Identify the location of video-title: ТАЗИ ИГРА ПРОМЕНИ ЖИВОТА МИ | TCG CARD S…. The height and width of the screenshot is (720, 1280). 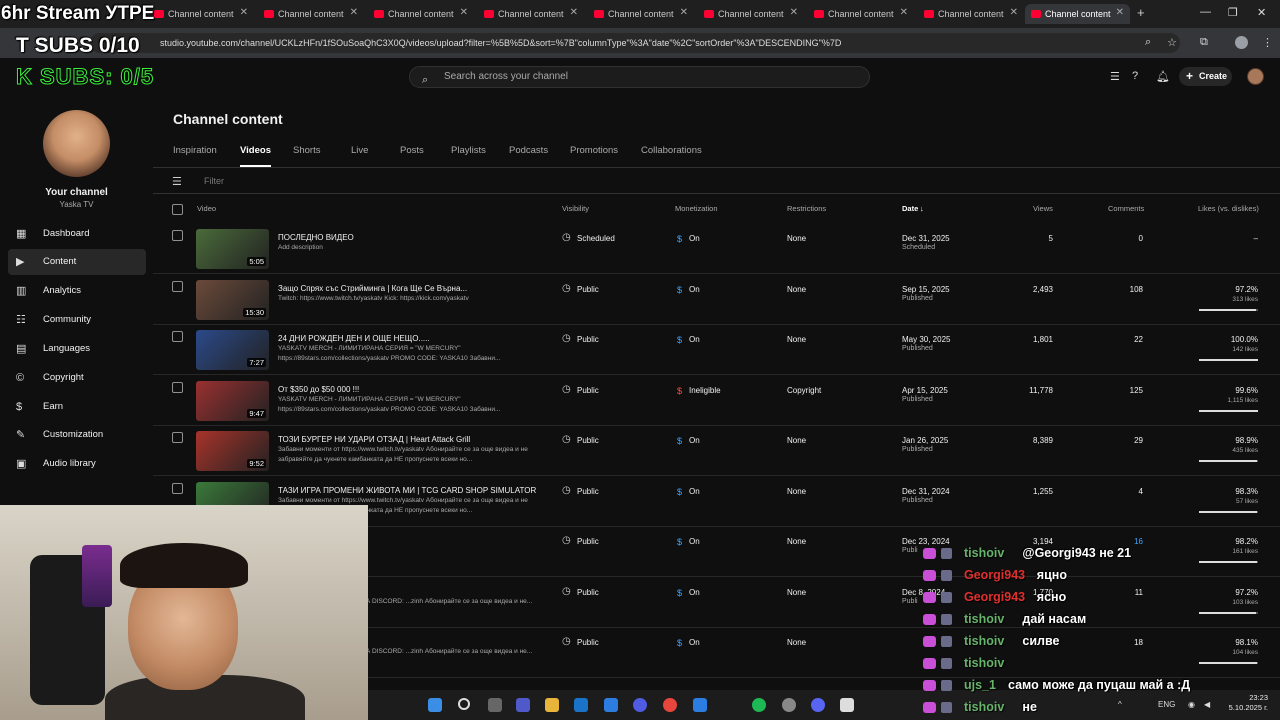
(413, 490).